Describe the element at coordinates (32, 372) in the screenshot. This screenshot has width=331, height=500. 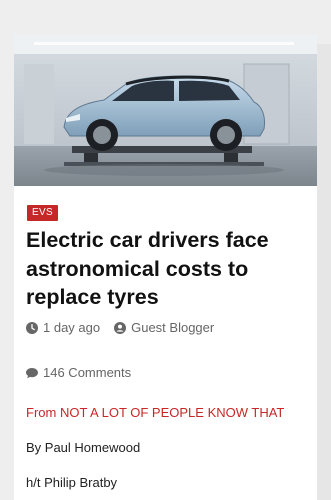
I see `comment-icon` at that location.